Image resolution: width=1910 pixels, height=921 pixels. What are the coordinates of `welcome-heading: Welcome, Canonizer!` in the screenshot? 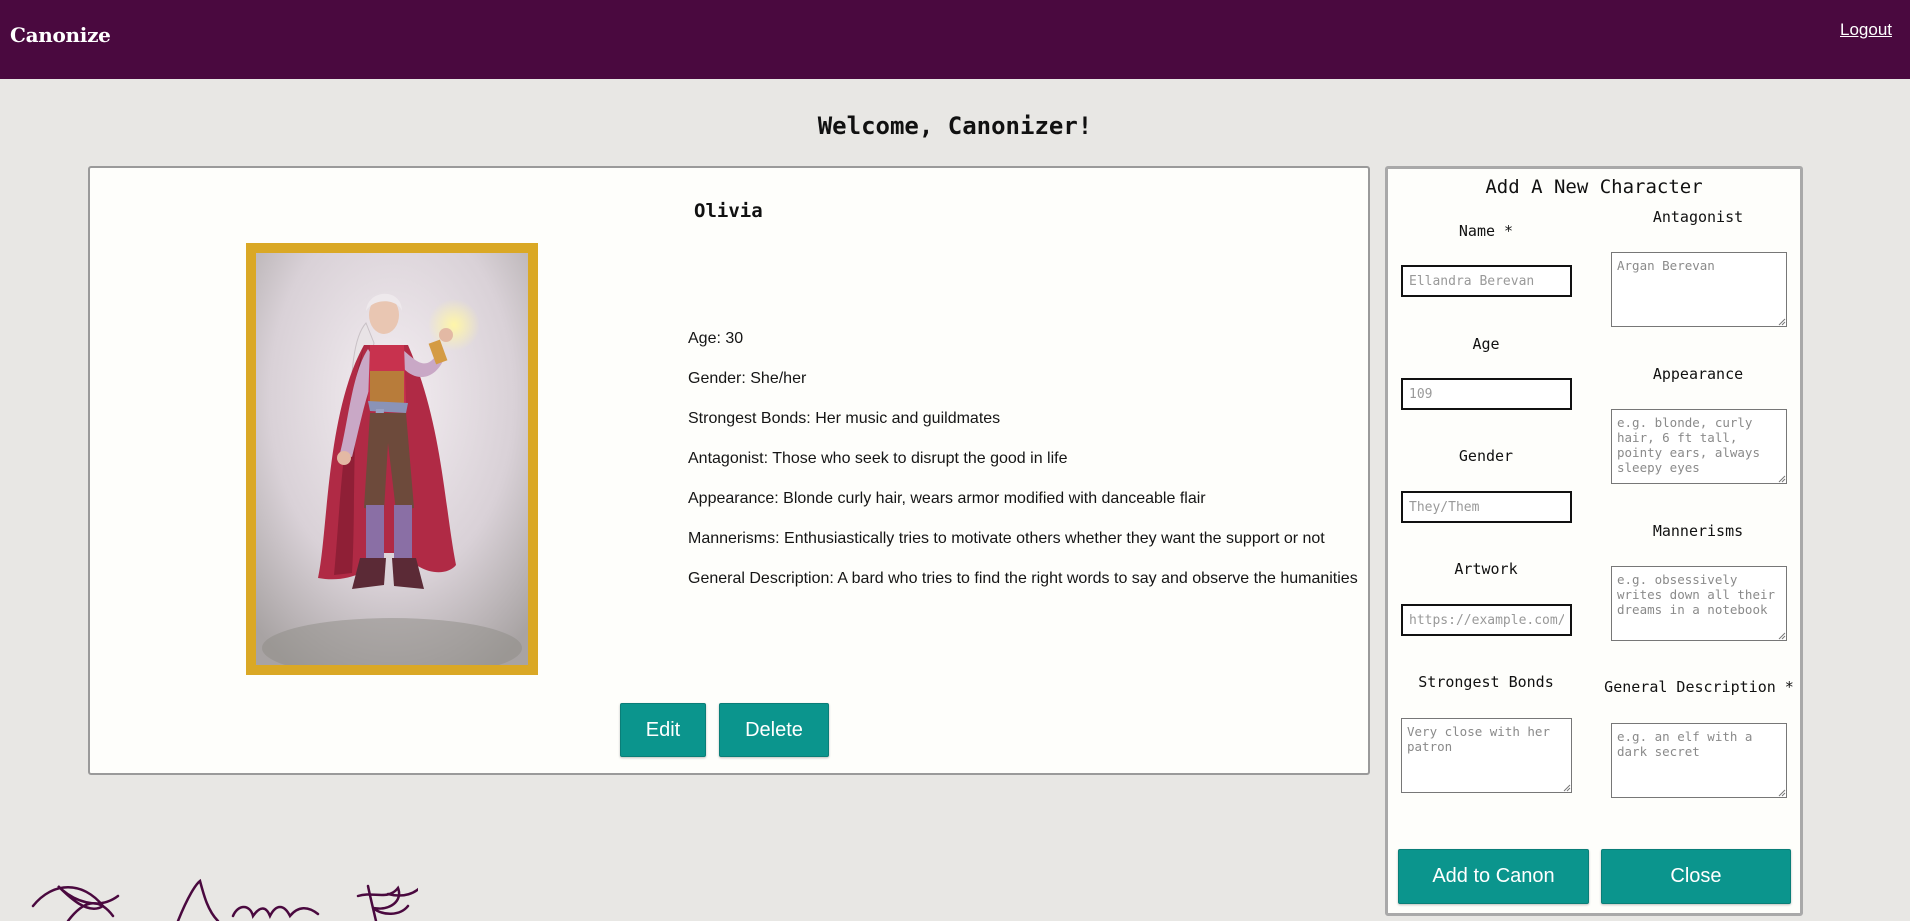 It's located at (955, 126).